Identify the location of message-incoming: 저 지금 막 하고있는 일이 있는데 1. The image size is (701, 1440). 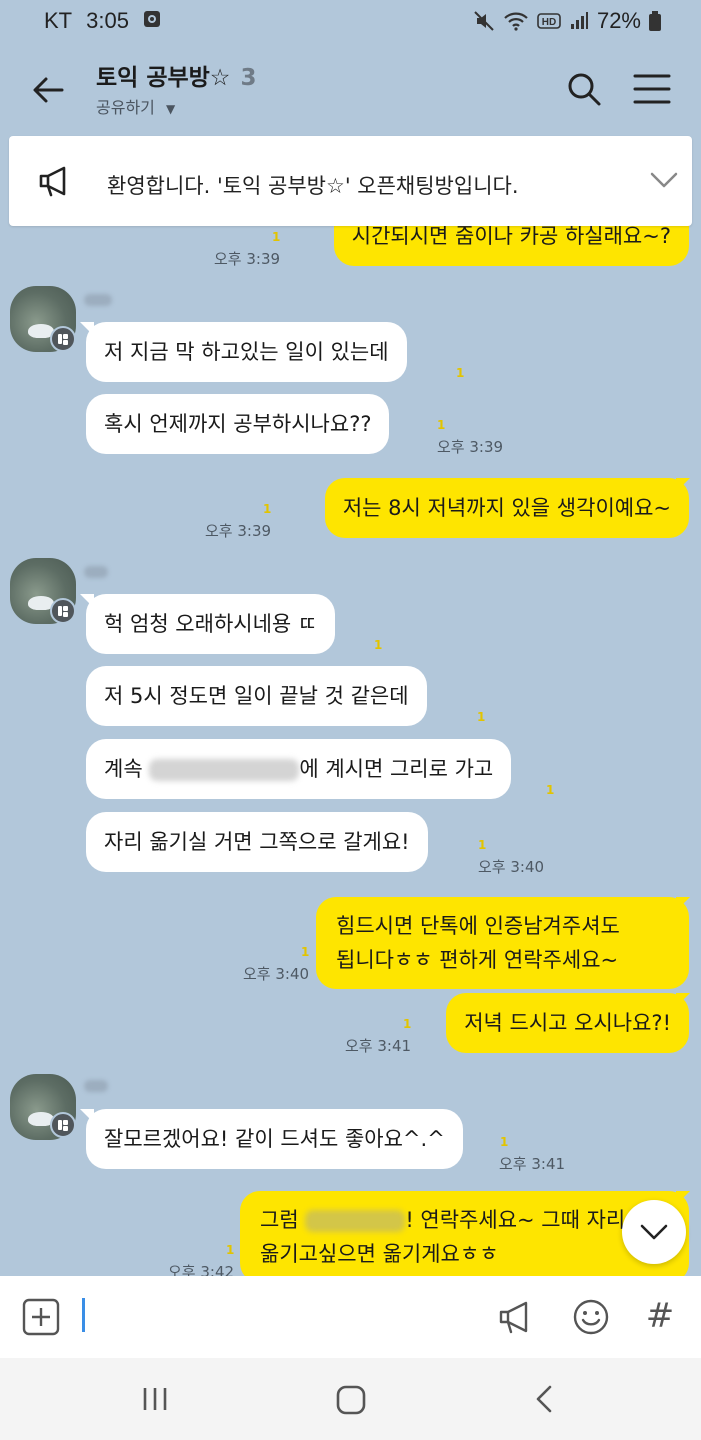
(350, 352).